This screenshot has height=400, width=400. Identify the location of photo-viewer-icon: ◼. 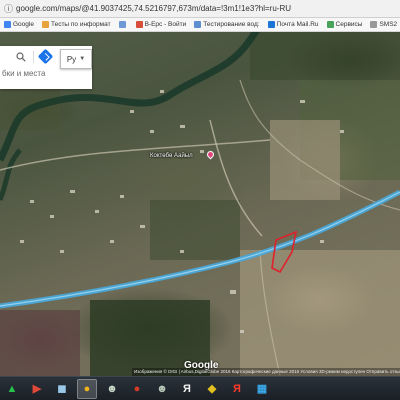
(62, 389).